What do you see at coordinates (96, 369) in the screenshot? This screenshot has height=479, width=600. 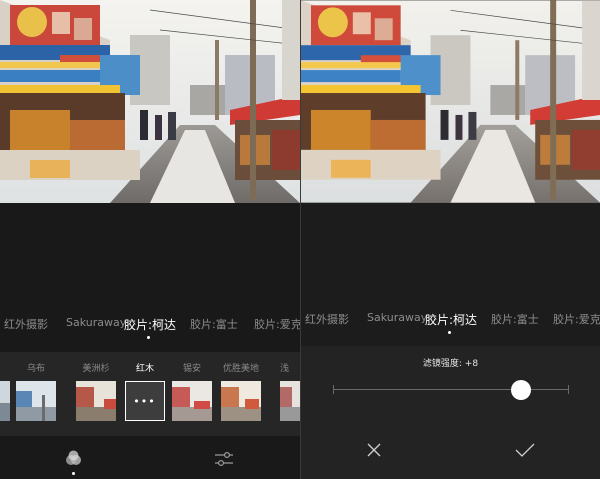 I see `filter-label-sequoia: 美洲杉` at bounding box center [96, 369].